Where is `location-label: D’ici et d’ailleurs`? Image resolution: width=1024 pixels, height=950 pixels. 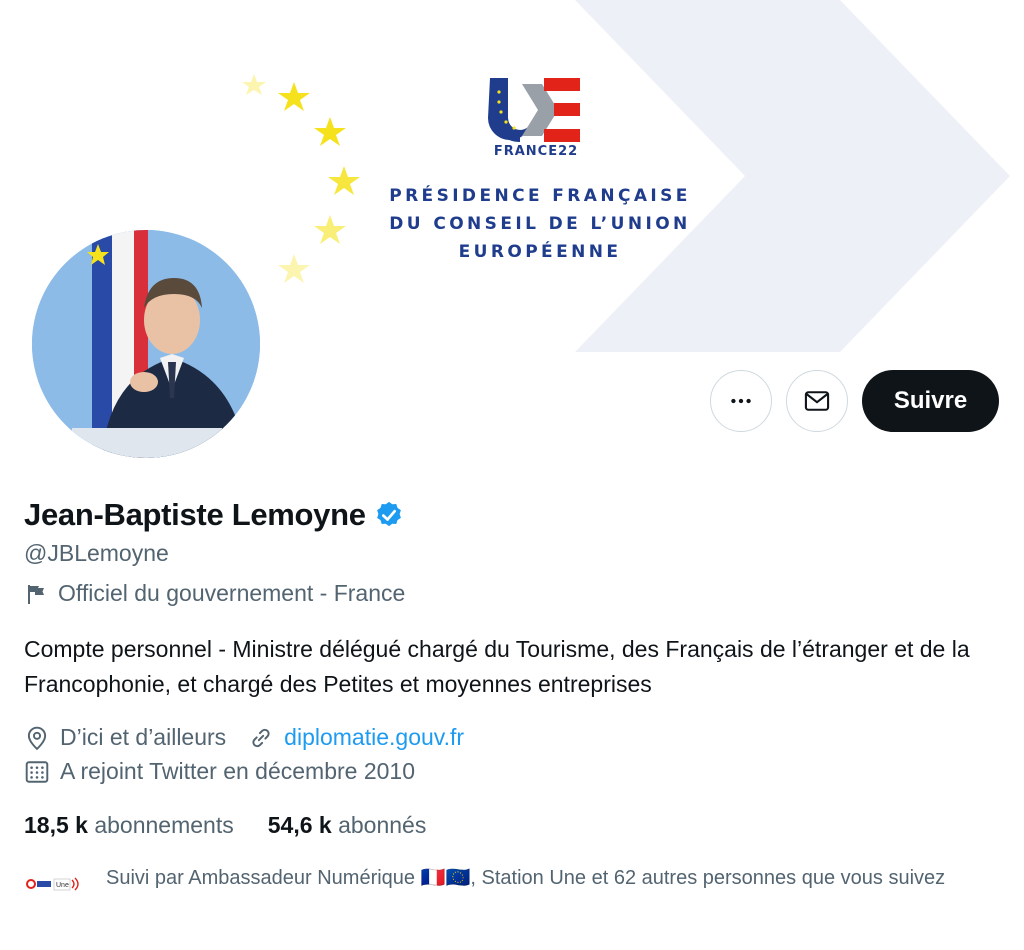 location-label: D’ici et d’ailleurs is located at coordinates (143, 737).